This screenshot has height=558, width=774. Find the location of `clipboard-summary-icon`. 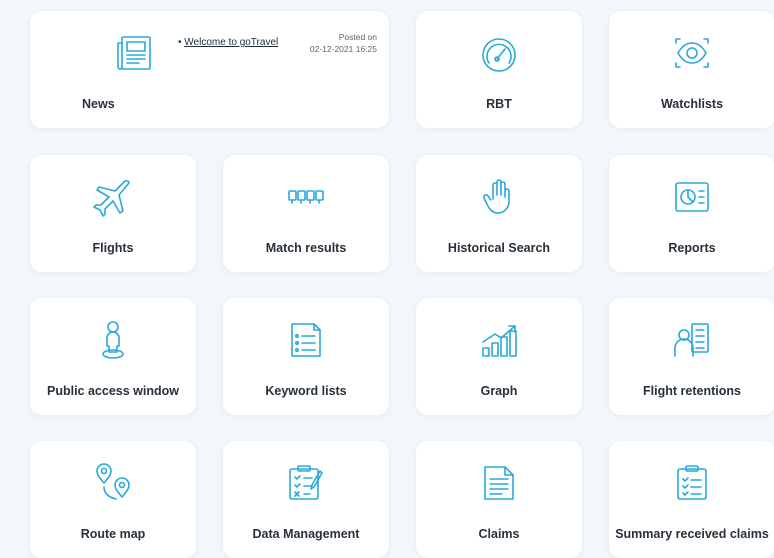

clipboard-summary-icon is located at coordinates (692, 483).